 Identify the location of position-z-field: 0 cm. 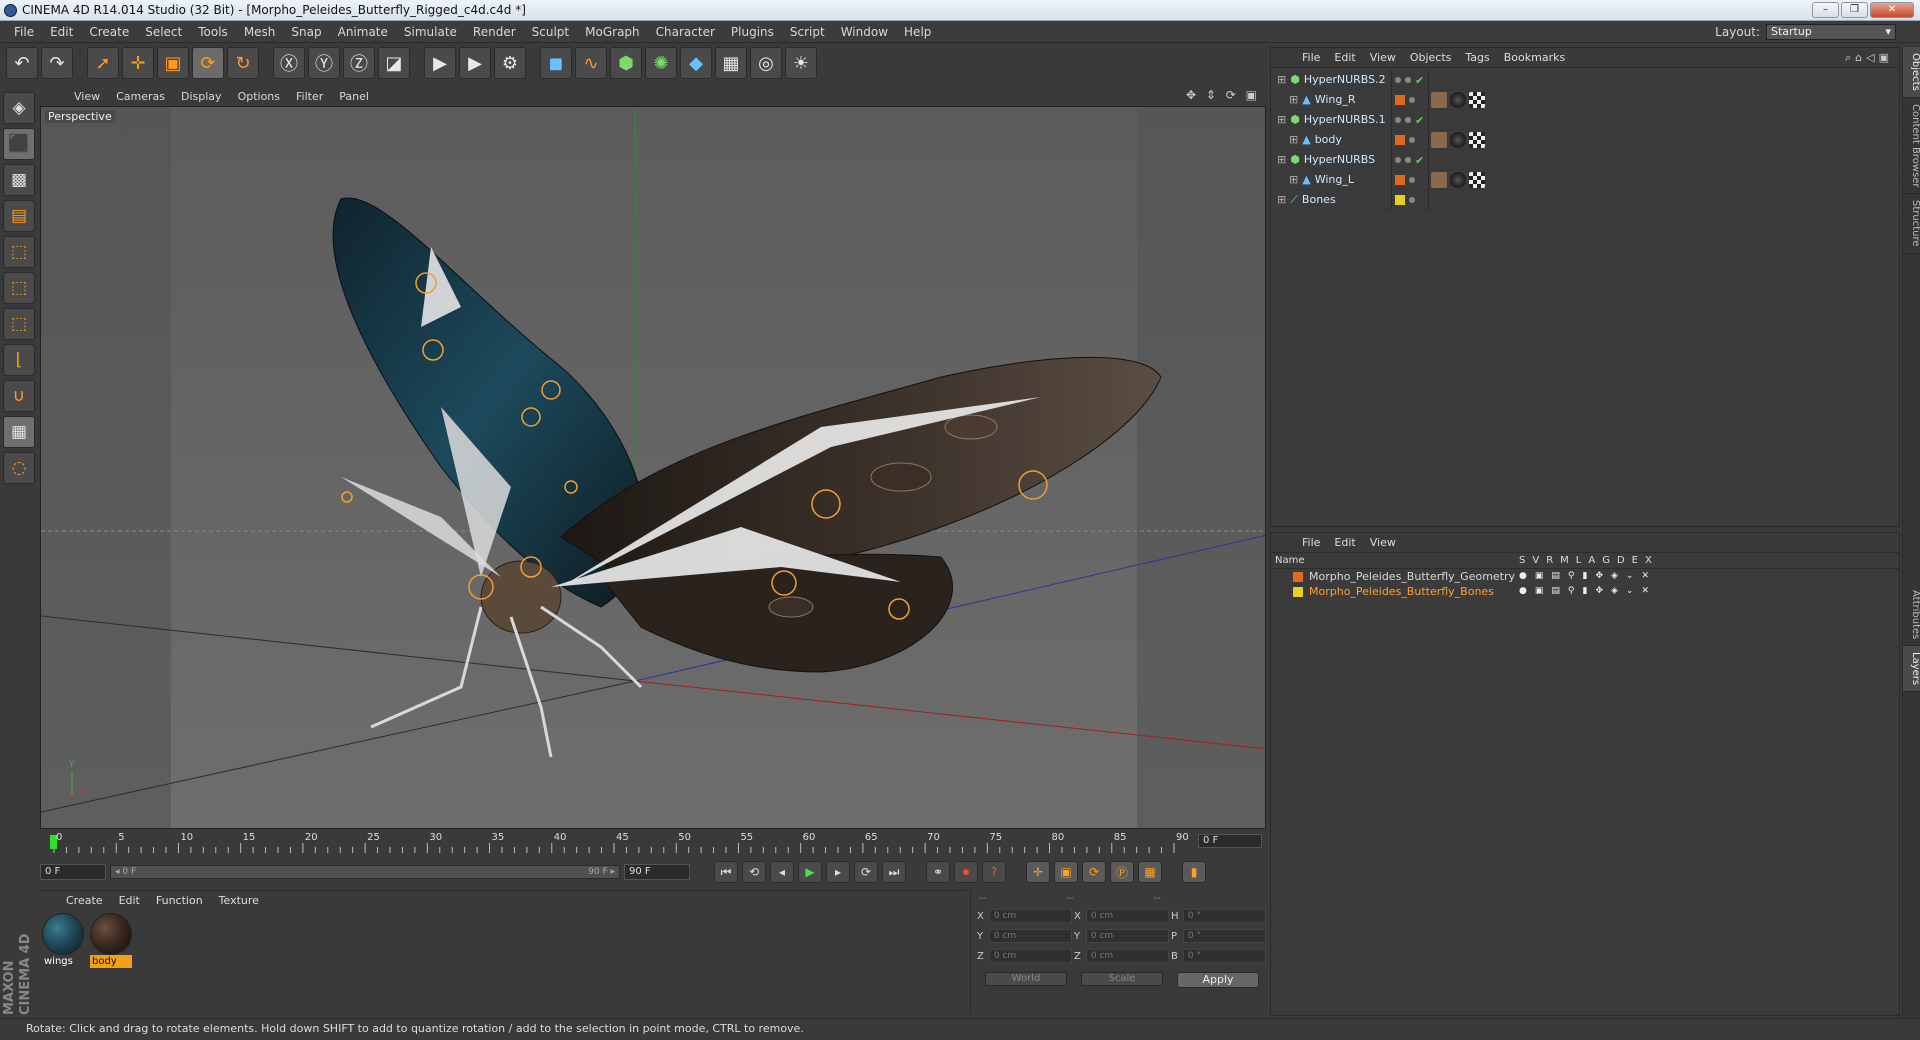
(1030, 956).